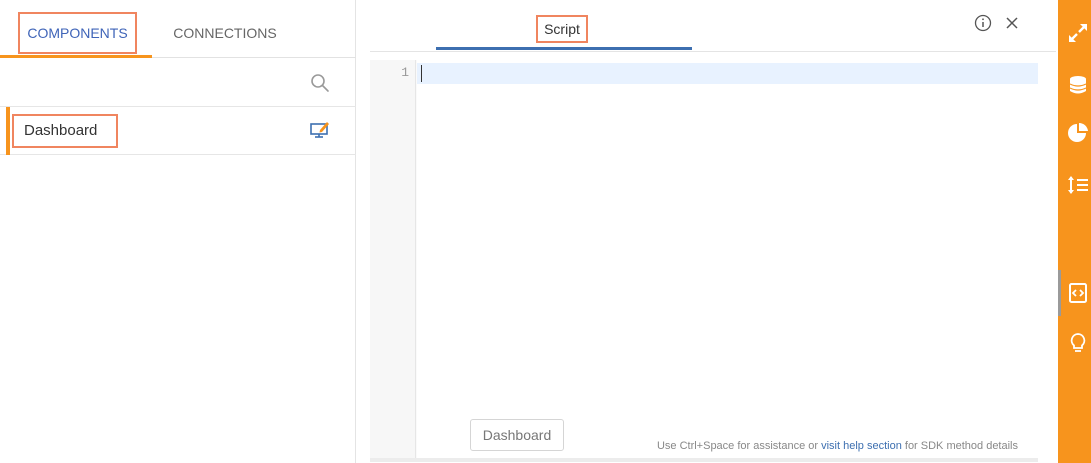 The image size is (1091, 463). Describe the element at coordinates (713, 26) in the screenshot. I see `script-header: Script` at that location.